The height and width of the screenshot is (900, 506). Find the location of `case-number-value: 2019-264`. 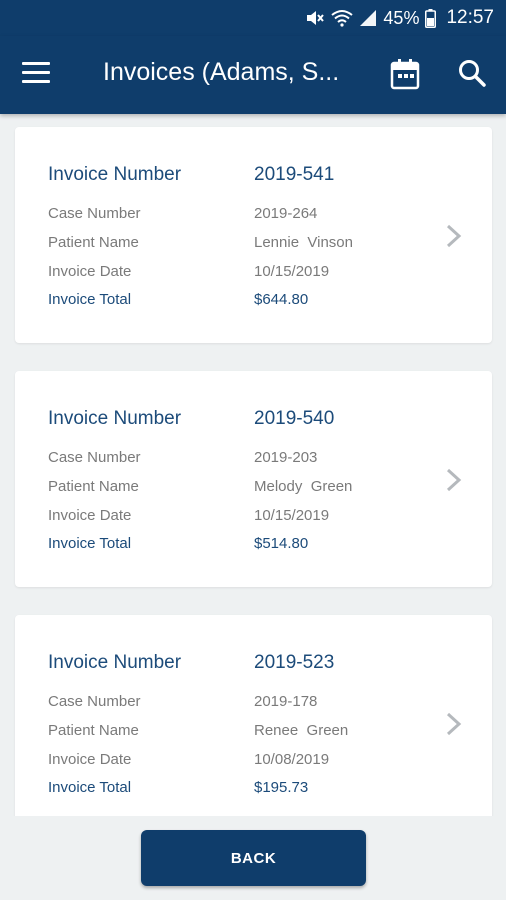

case-number-value: 2019-264 is located at coordinates (286, 213).